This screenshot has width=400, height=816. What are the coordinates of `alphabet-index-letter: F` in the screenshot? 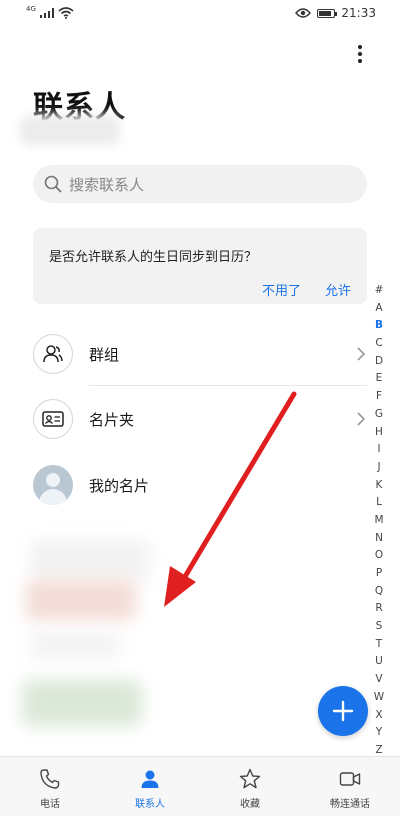 It's located at (379, 397).